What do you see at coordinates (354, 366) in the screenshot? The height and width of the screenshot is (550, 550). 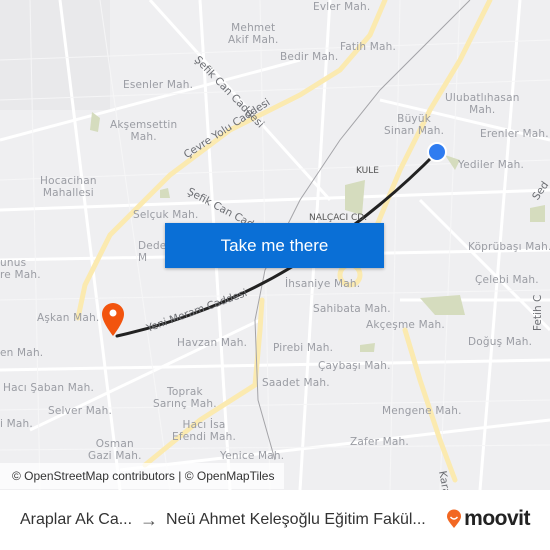 I see `neighborhood-label: Çaybaşı Mah.` at bounding box center [354, 366].